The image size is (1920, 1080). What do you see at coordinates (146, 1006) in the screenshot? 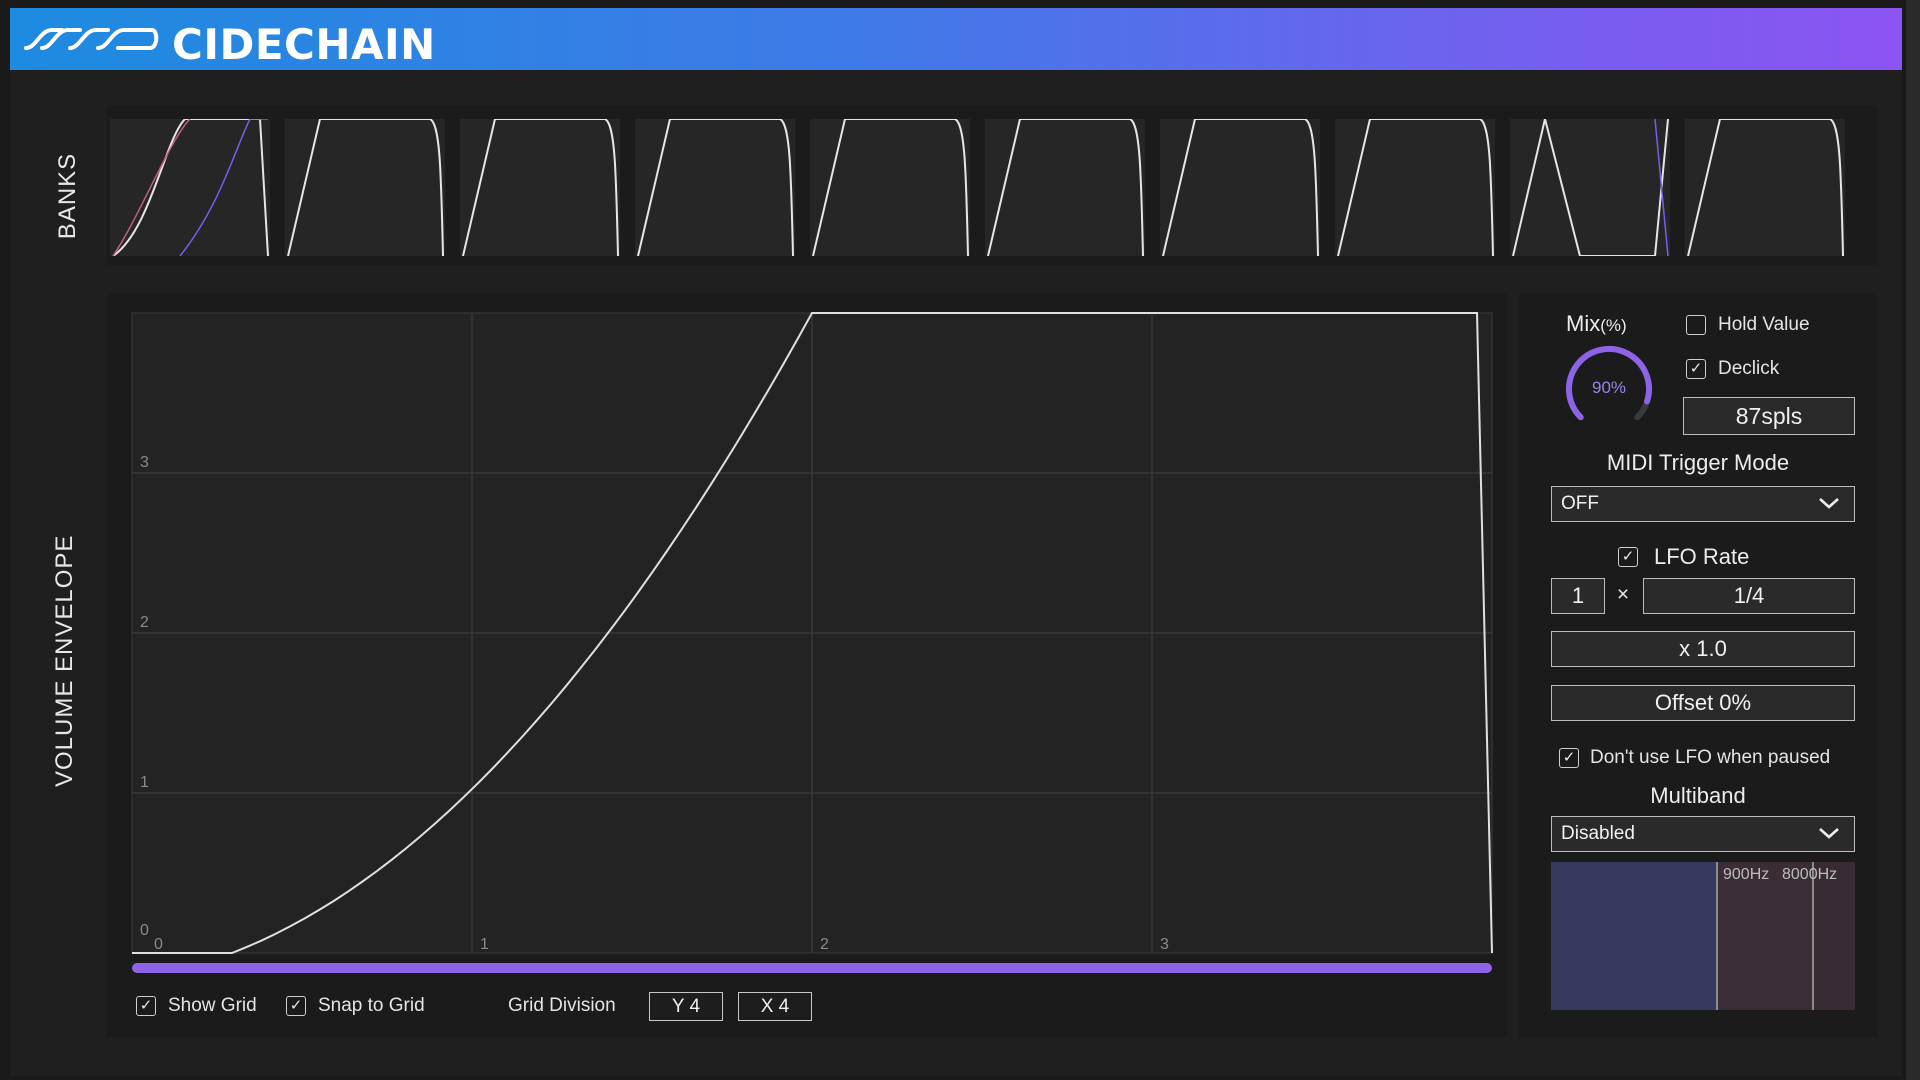
I see `show-grid-checkbox: ✓` at bounding box center [146, 1006].